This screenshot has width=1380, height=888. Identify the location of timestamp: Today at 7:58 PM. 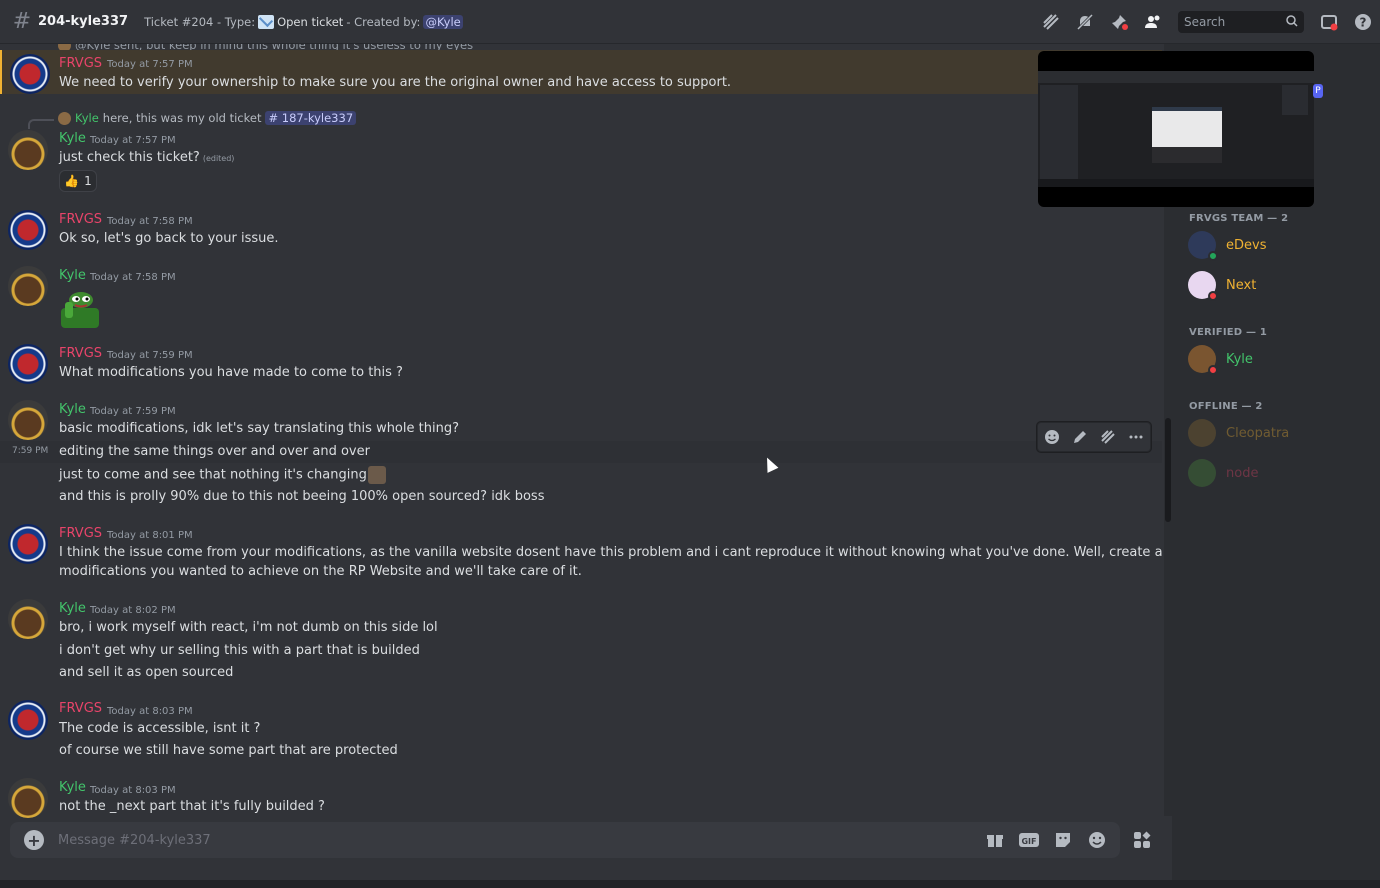
(133, 277).